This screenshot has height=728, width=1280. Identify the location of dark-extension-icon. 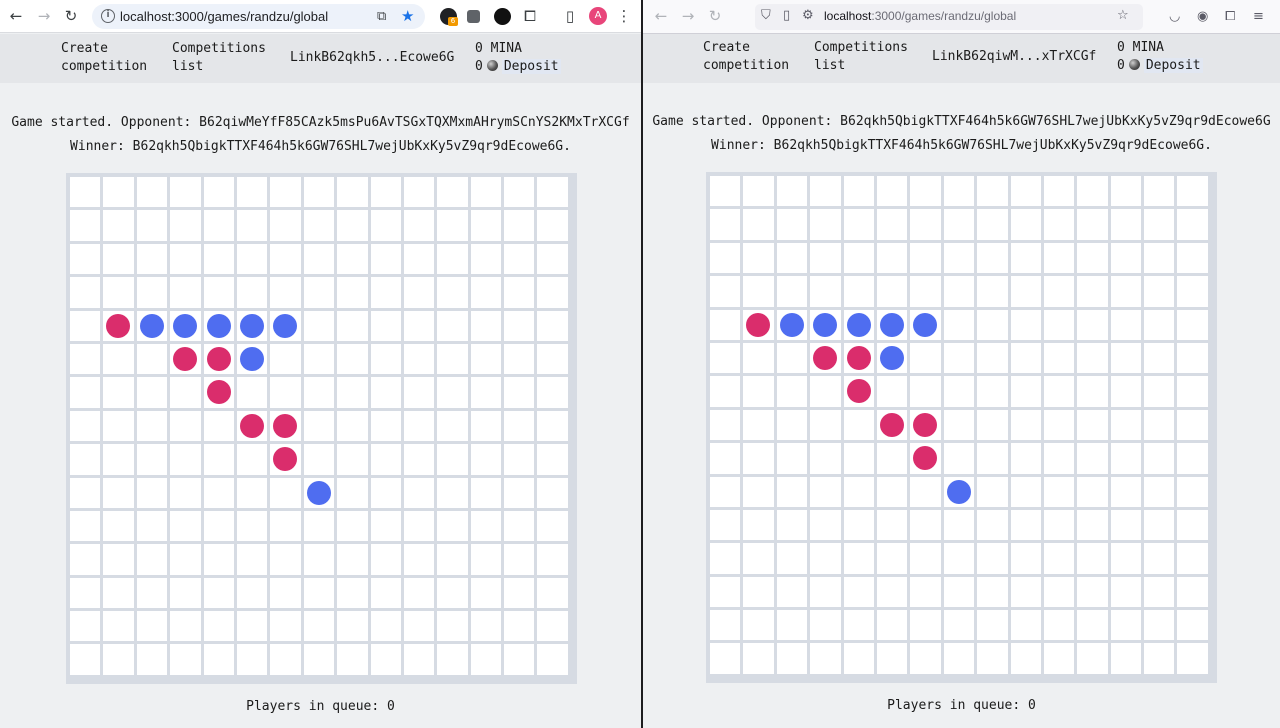
(502, 16).